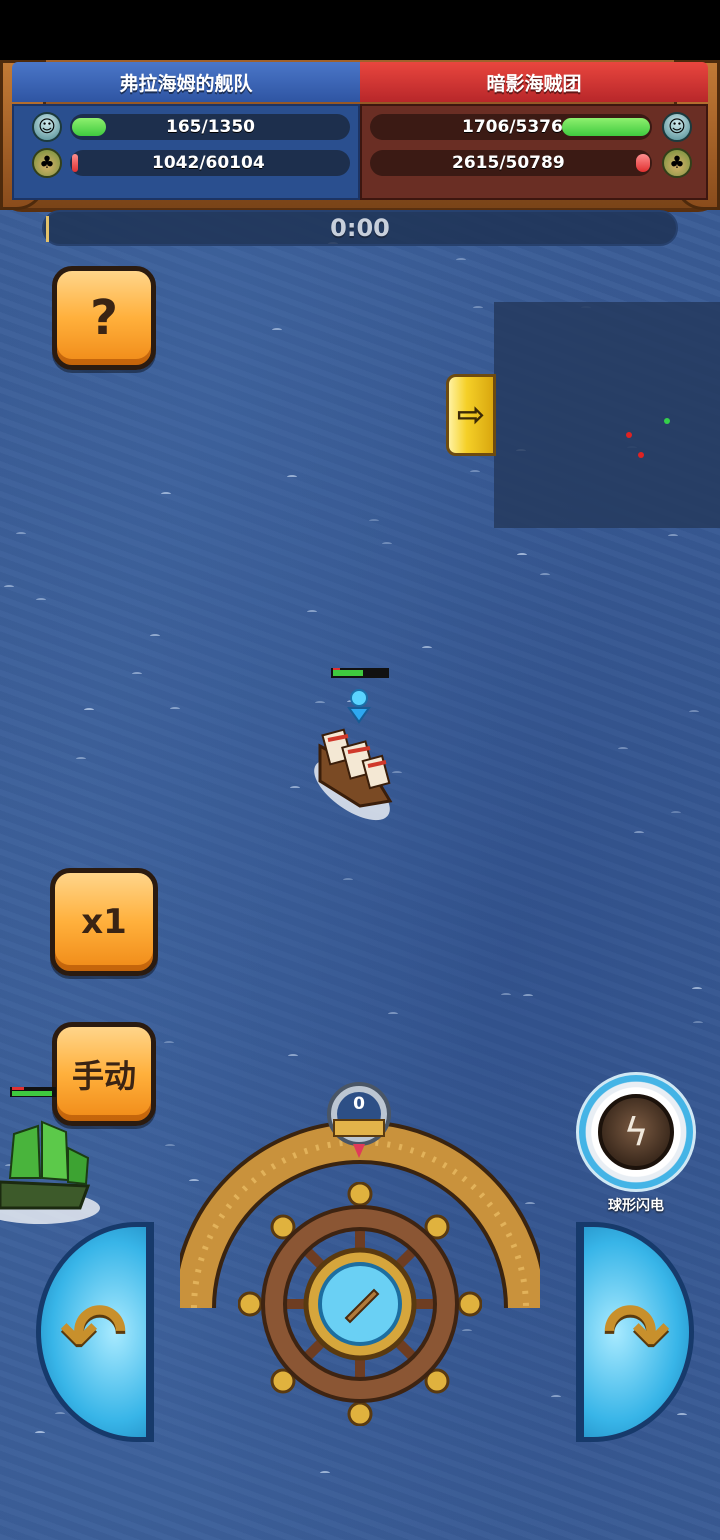 The width and height of the screenshot is (720, 1540). I want to click on team-left-hull-value: 1042/60104, so click(208, 163).